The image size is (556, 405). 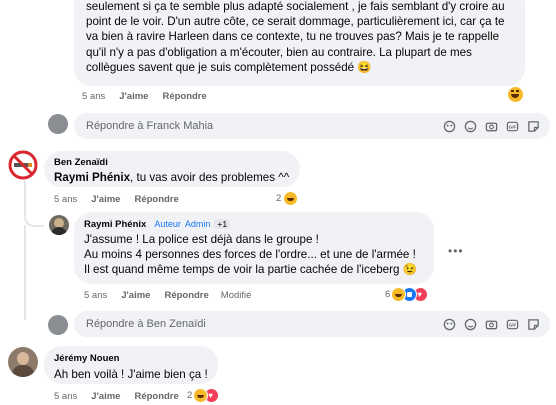 What do you see at coordinates (105, 396) in the screenshot?
I see `comment-4-like-button: J'aime` at bounding box center [105, 396].